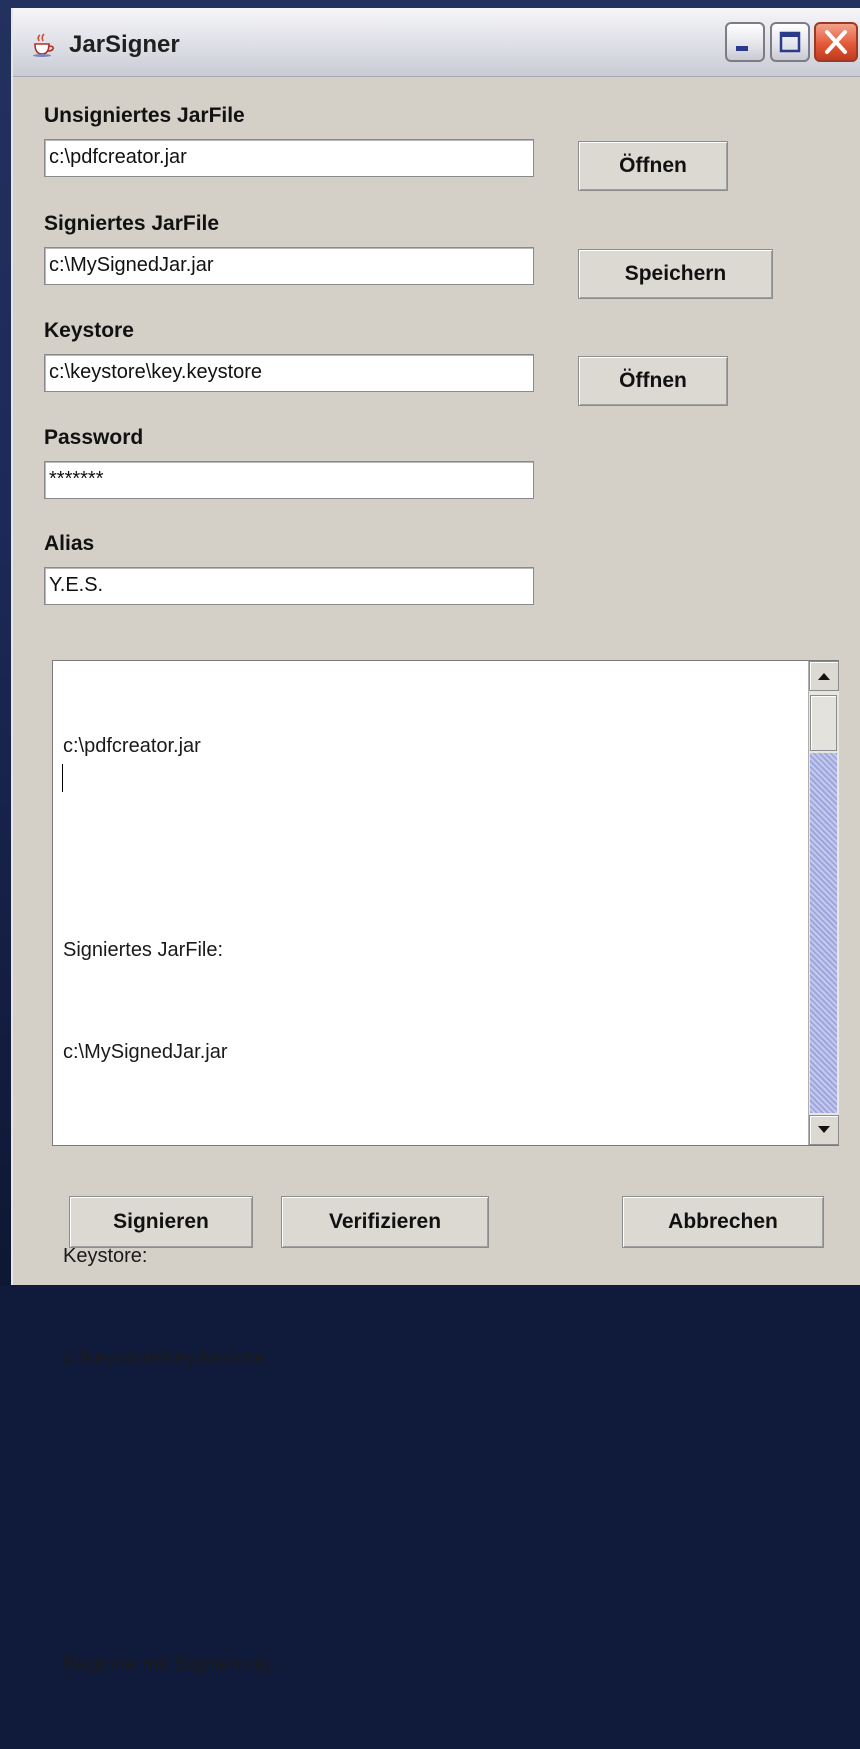 This screenshot has width=860, height=1749. I want to click on minimize-icon, so click(742, 48).